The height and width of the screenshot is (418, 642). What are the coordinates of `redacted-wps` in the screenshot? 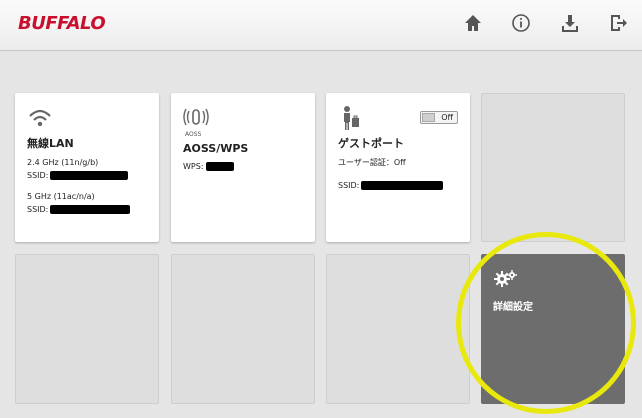 It's located at (219, 166).